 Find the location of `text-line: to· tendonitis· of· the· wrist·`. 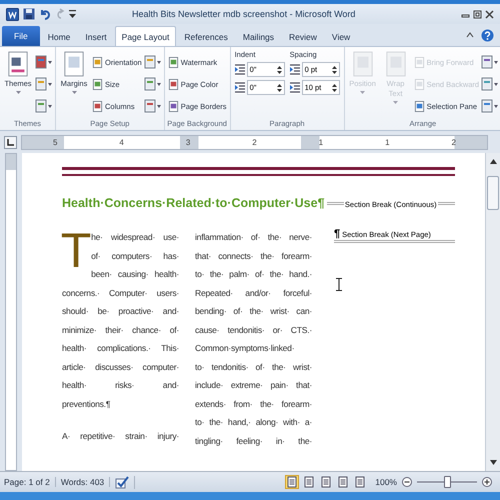

text-line: to· tendonitis· of· the· wrist· is located at coordinates (253, 367).